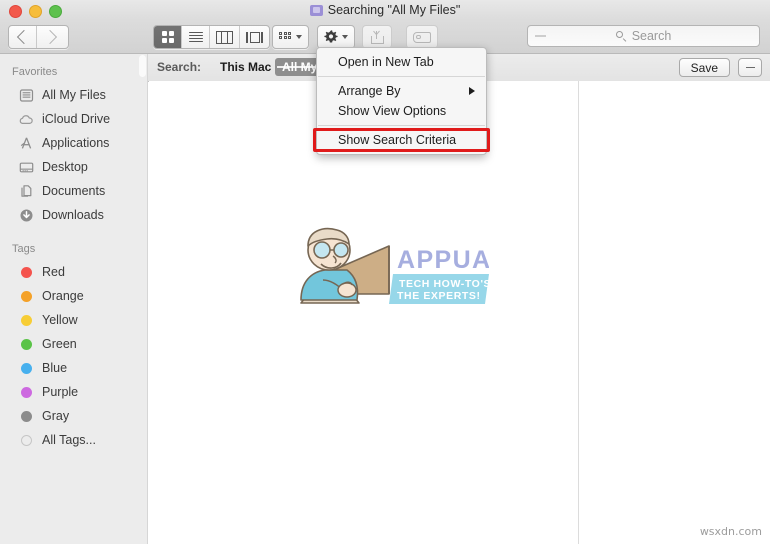 This screenshot has width=770, height=544. What do you see at coordinates (60, 320) in the screenshot?
I see `sidebar-item-label: Yellow` at bounding box center [60, 320].